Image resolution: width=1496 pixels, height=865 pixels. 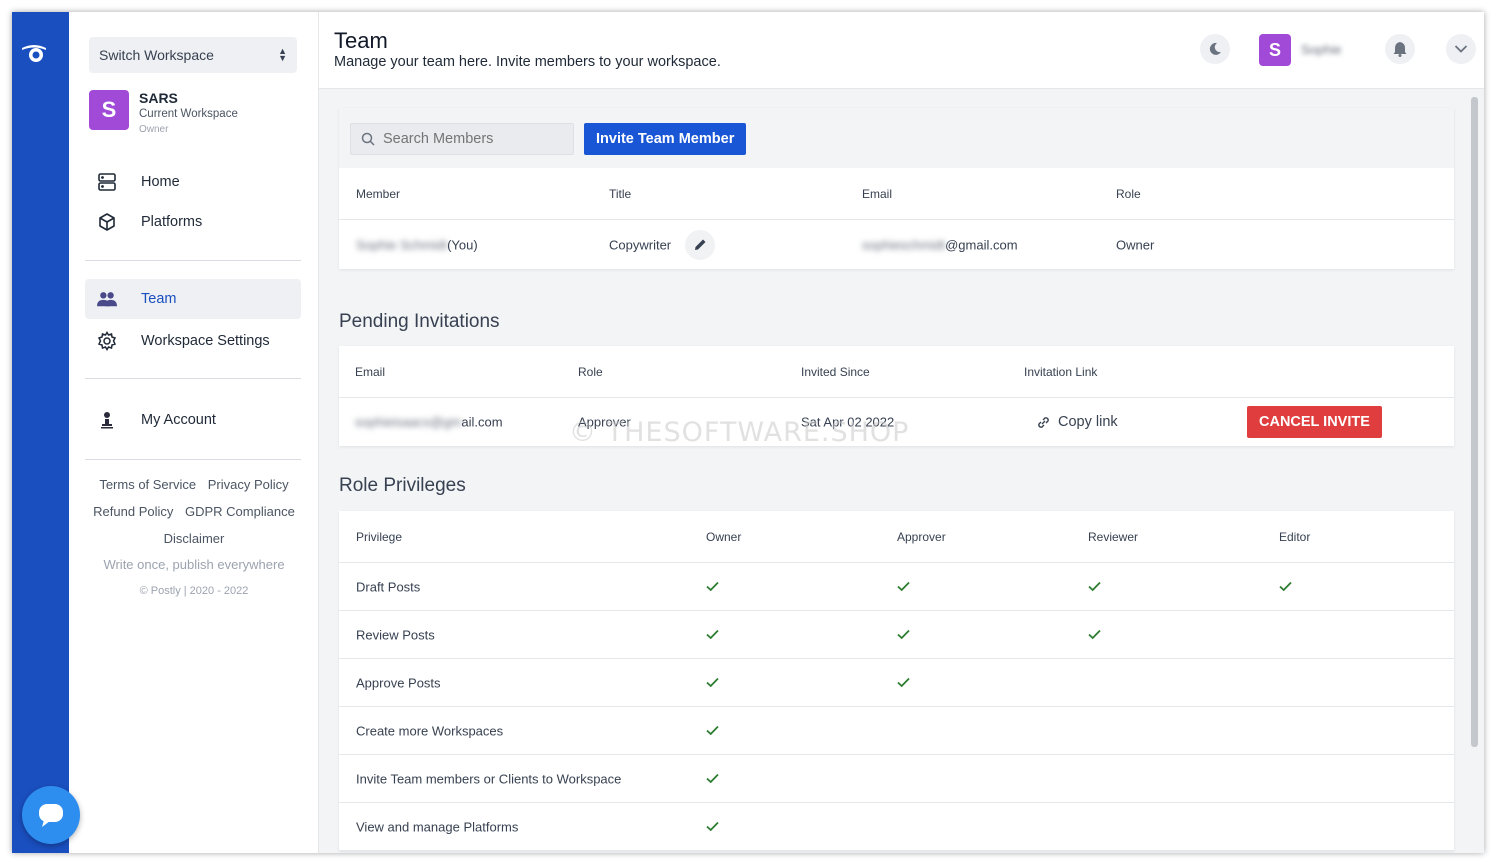 What do you see at coordinates (205, 341) in the screenshot?
I see `sidebar-item-label: Workspace Settings` at bounding box center [205, 341].